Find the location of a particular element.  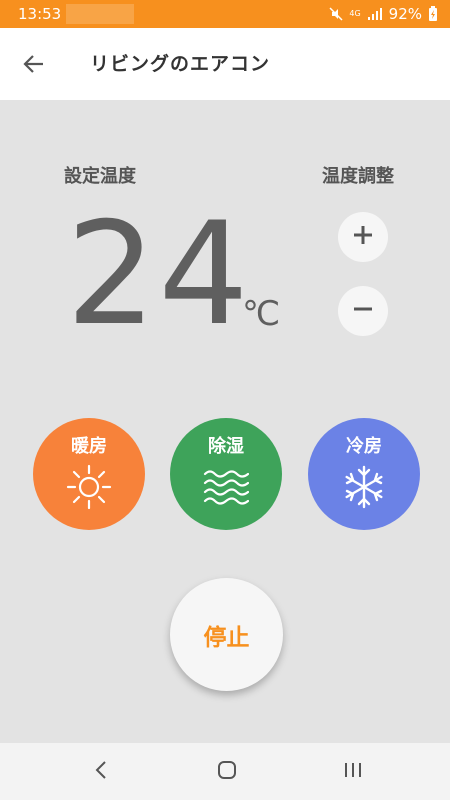

snowflake-icon is located at coordinates (364, 487).